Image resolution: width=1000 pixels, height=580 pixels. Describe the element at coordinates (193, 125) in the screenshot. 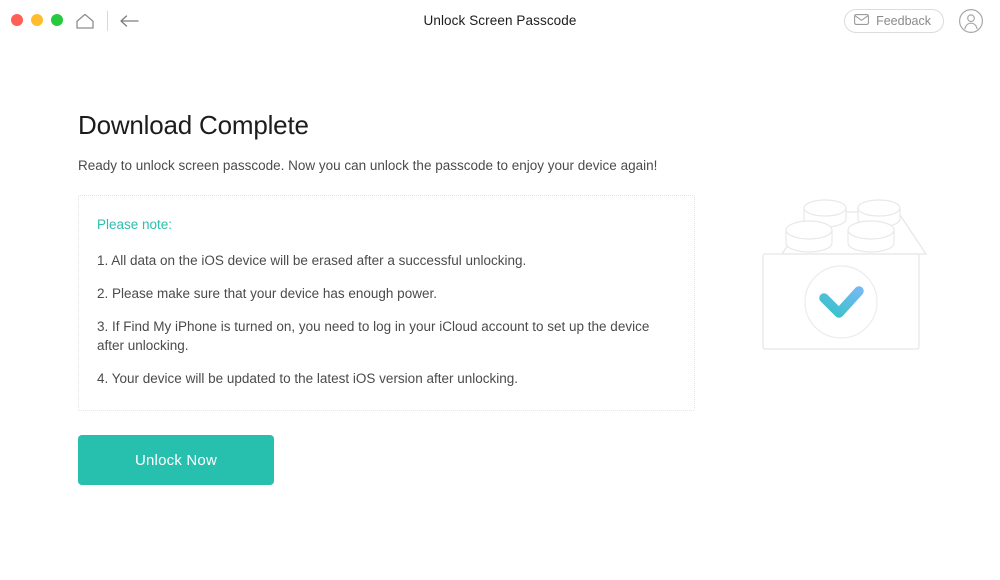

I see `page-title: Download Complete` at that location.